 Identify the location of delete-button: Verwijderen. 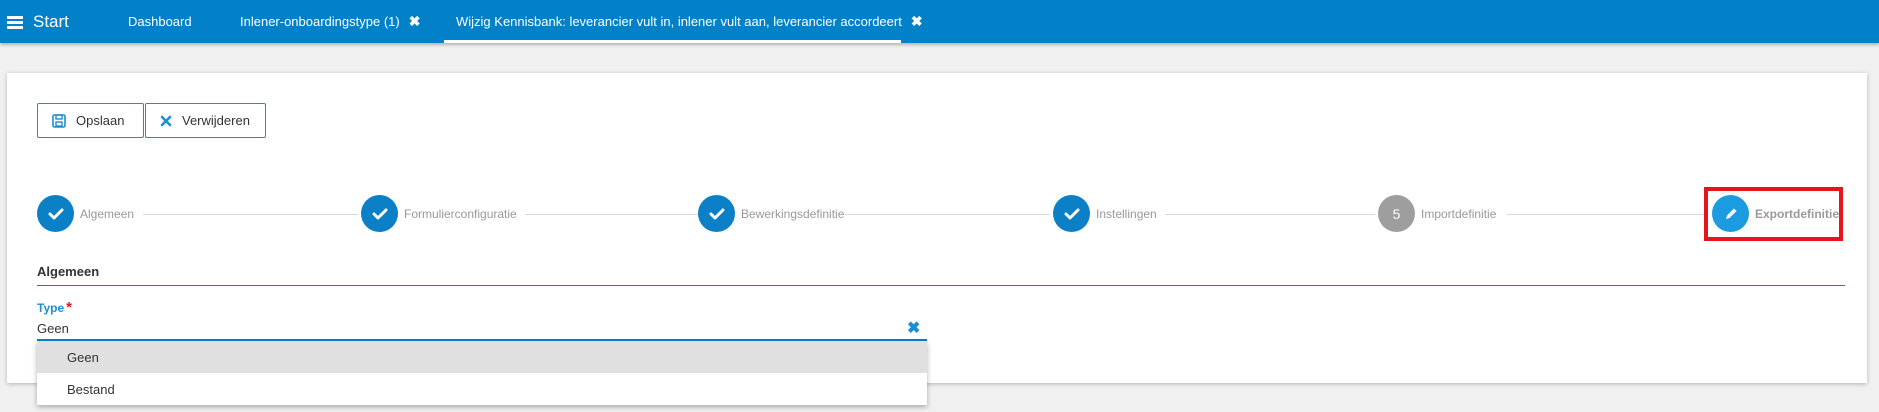
(205, 120).